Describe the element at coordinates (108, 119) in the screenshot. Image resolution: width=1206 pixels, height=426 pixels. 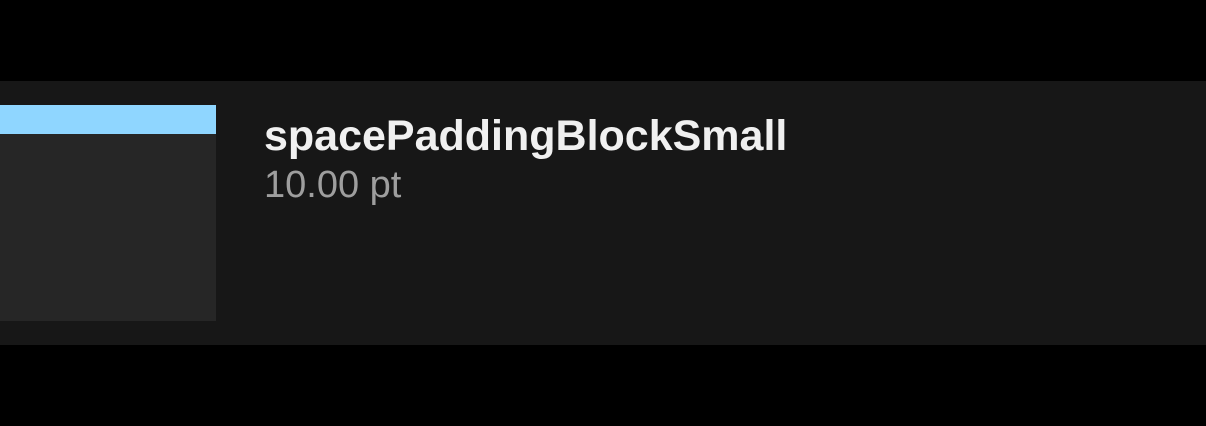
I see `padding-indicator-bar` at that location.